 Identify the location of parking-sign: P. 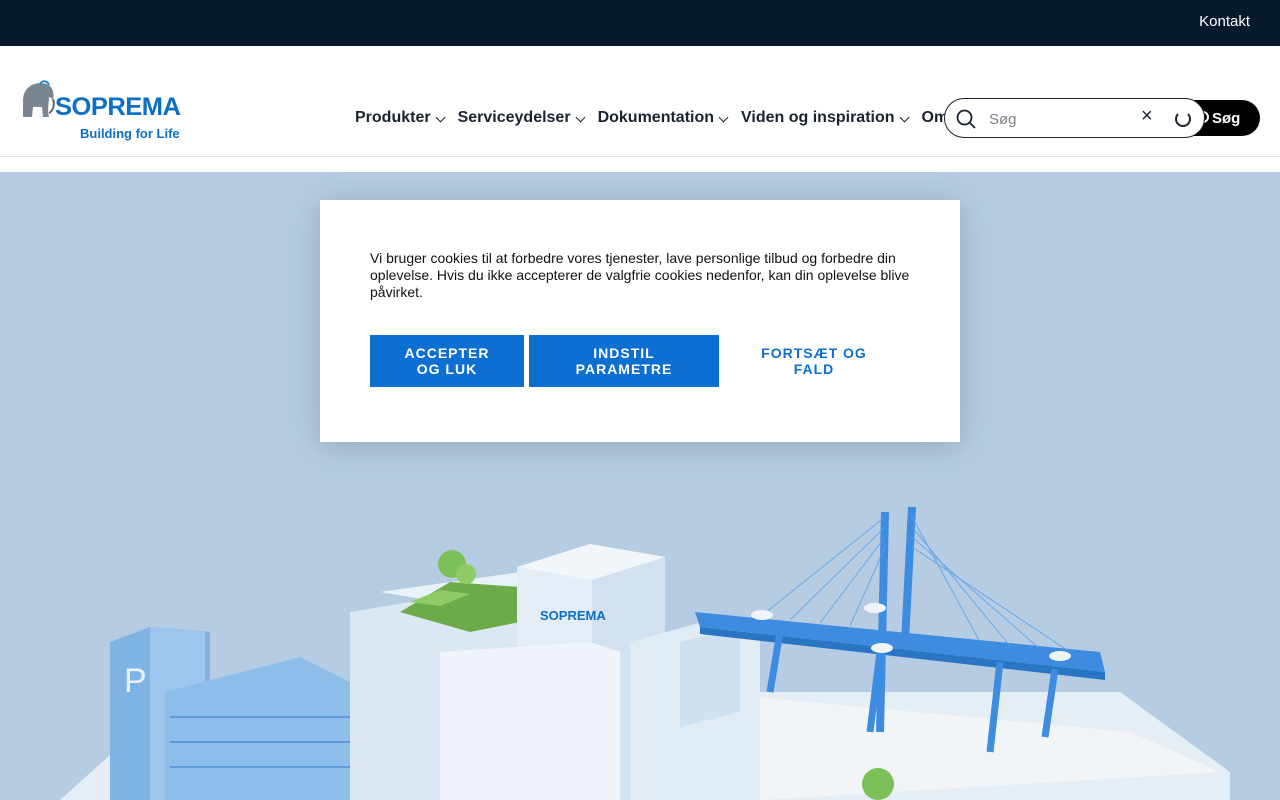
(135, 681).